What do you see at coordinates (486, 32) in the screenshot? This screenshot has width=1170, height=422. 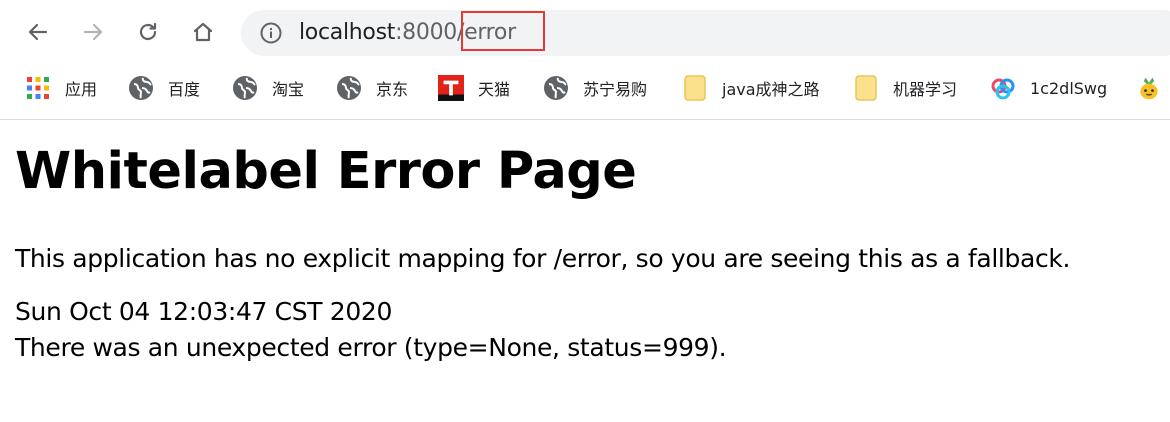 I see `url-path: /error` at bounding box center [486, 32].